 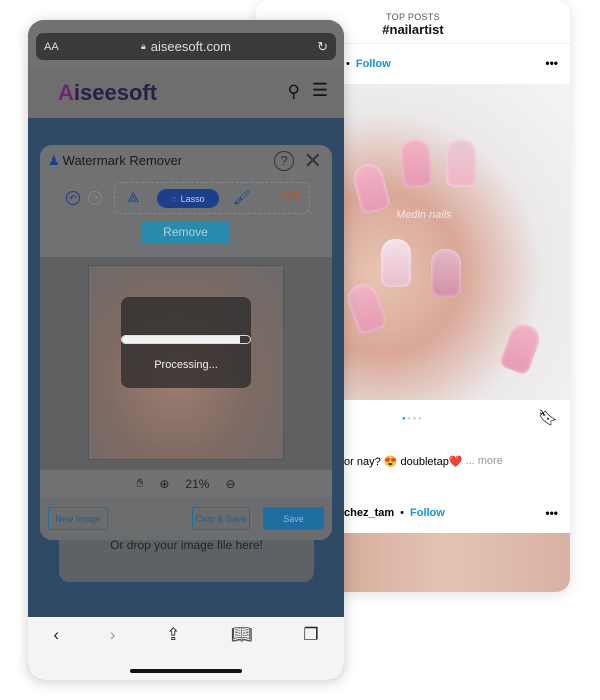 I want to click on crop-save-button: Crop & Save, so click(x=221, y=518).